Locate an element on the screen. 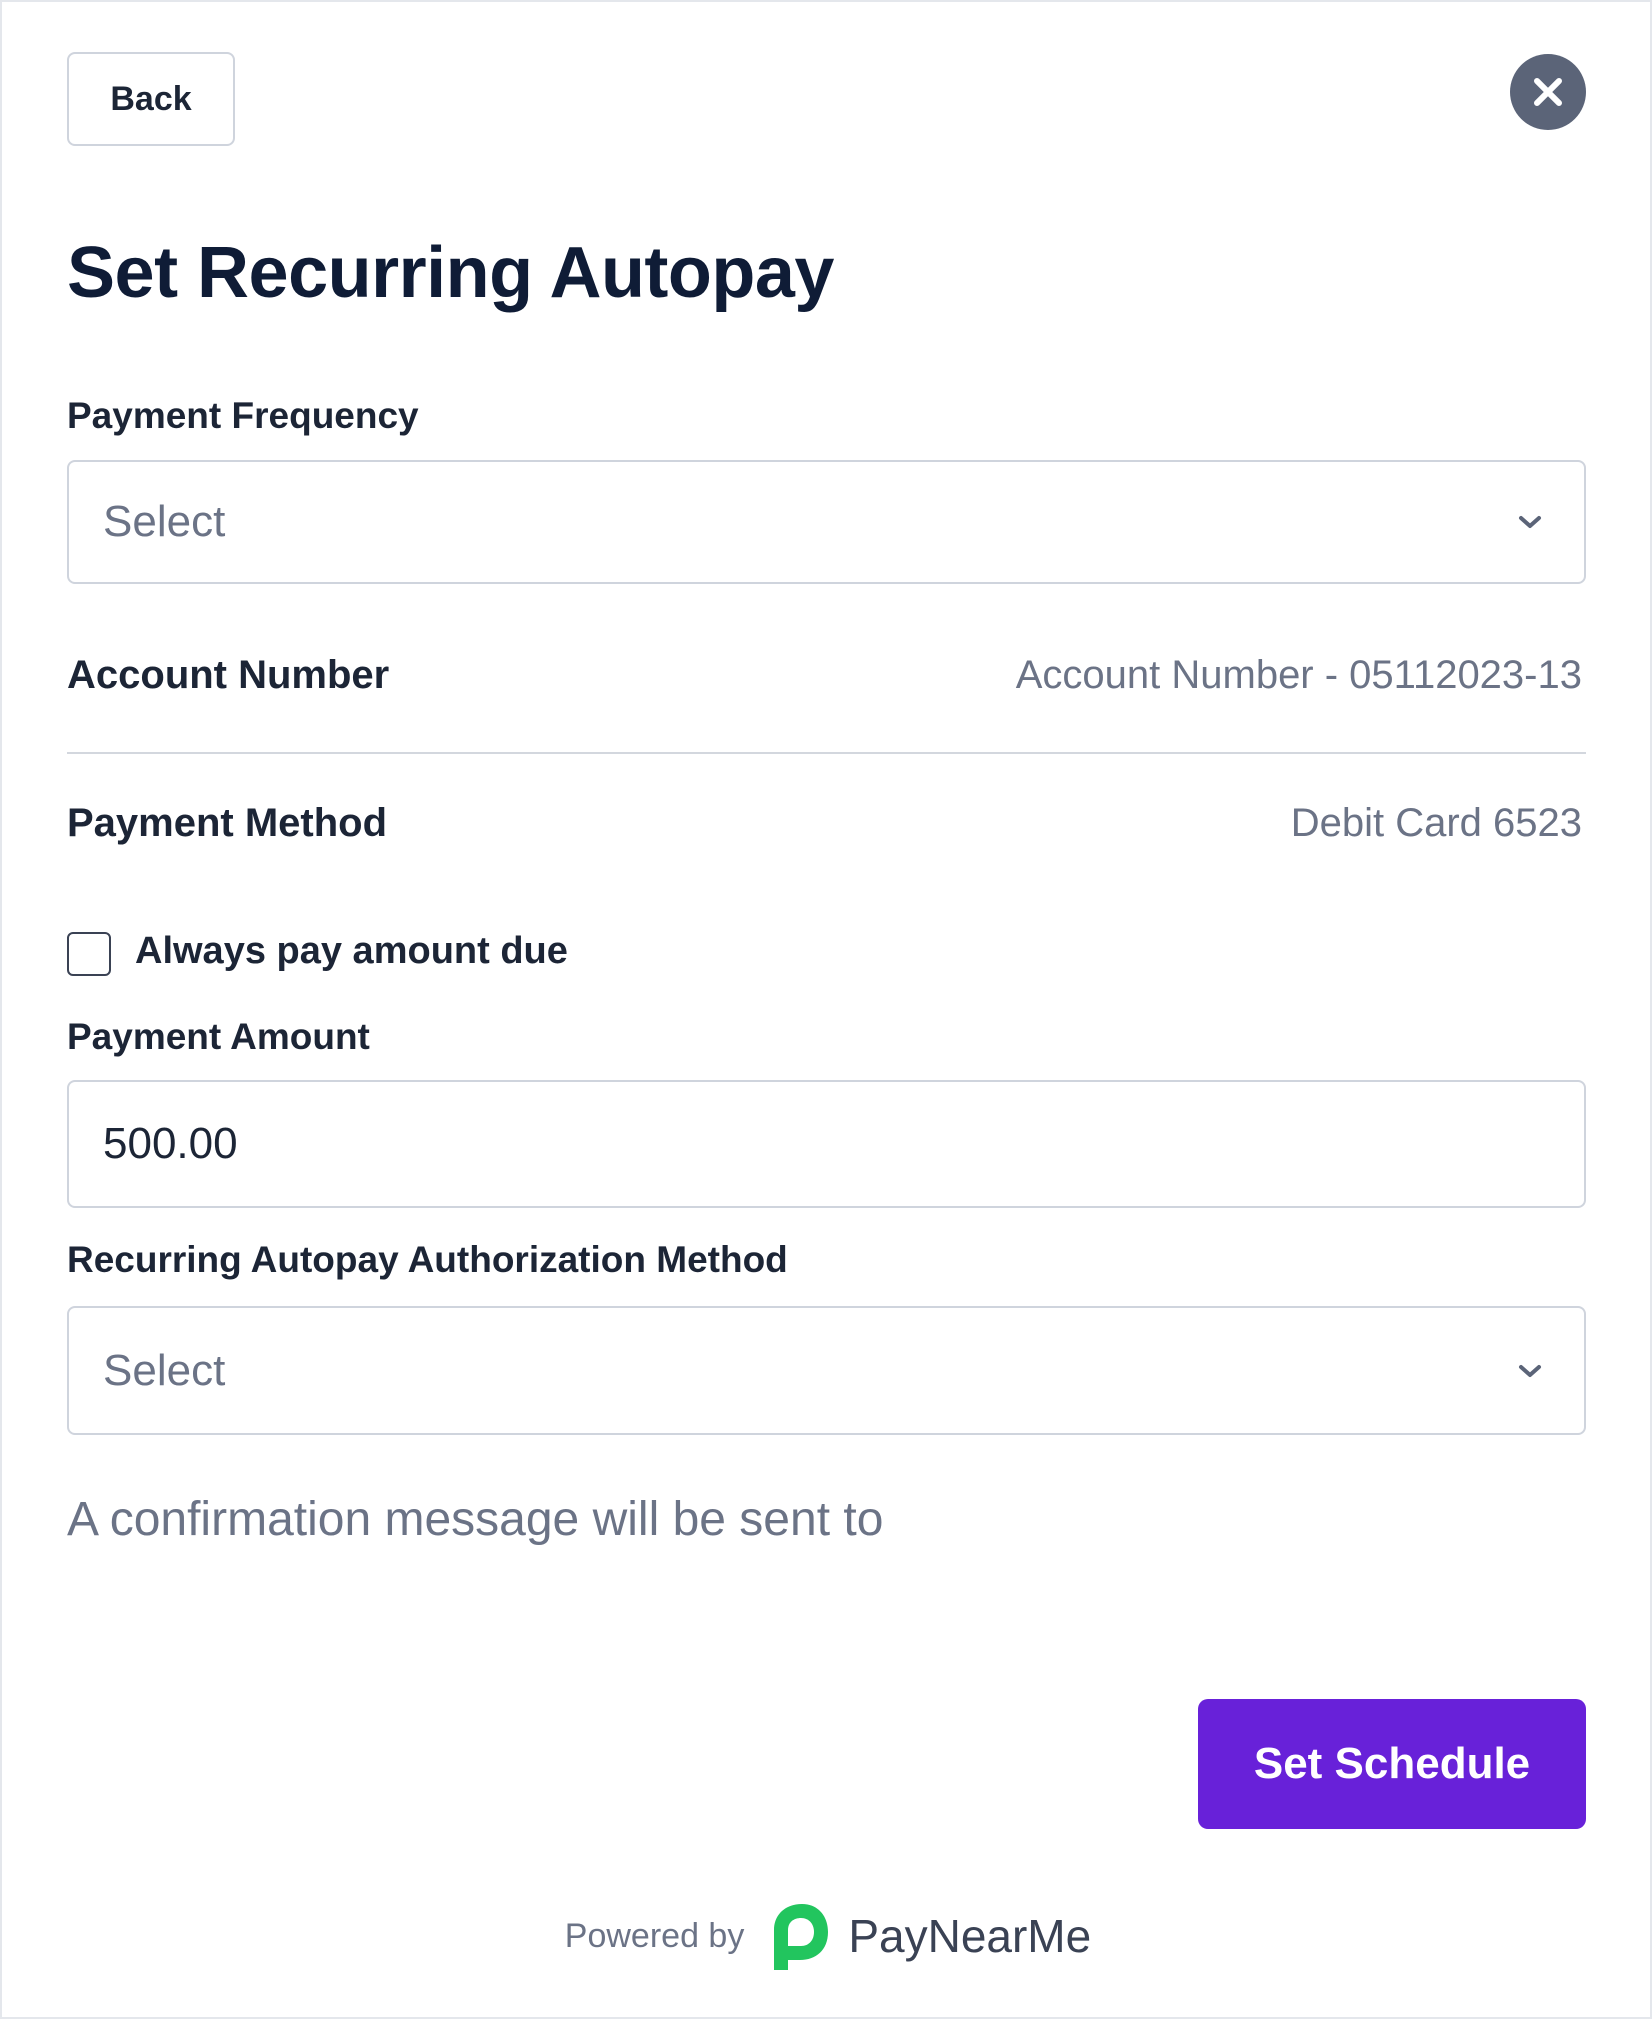 This screenshot has width=1652, height=2019. powered-by-text: Powered by is located at coordinates (654, 1935).